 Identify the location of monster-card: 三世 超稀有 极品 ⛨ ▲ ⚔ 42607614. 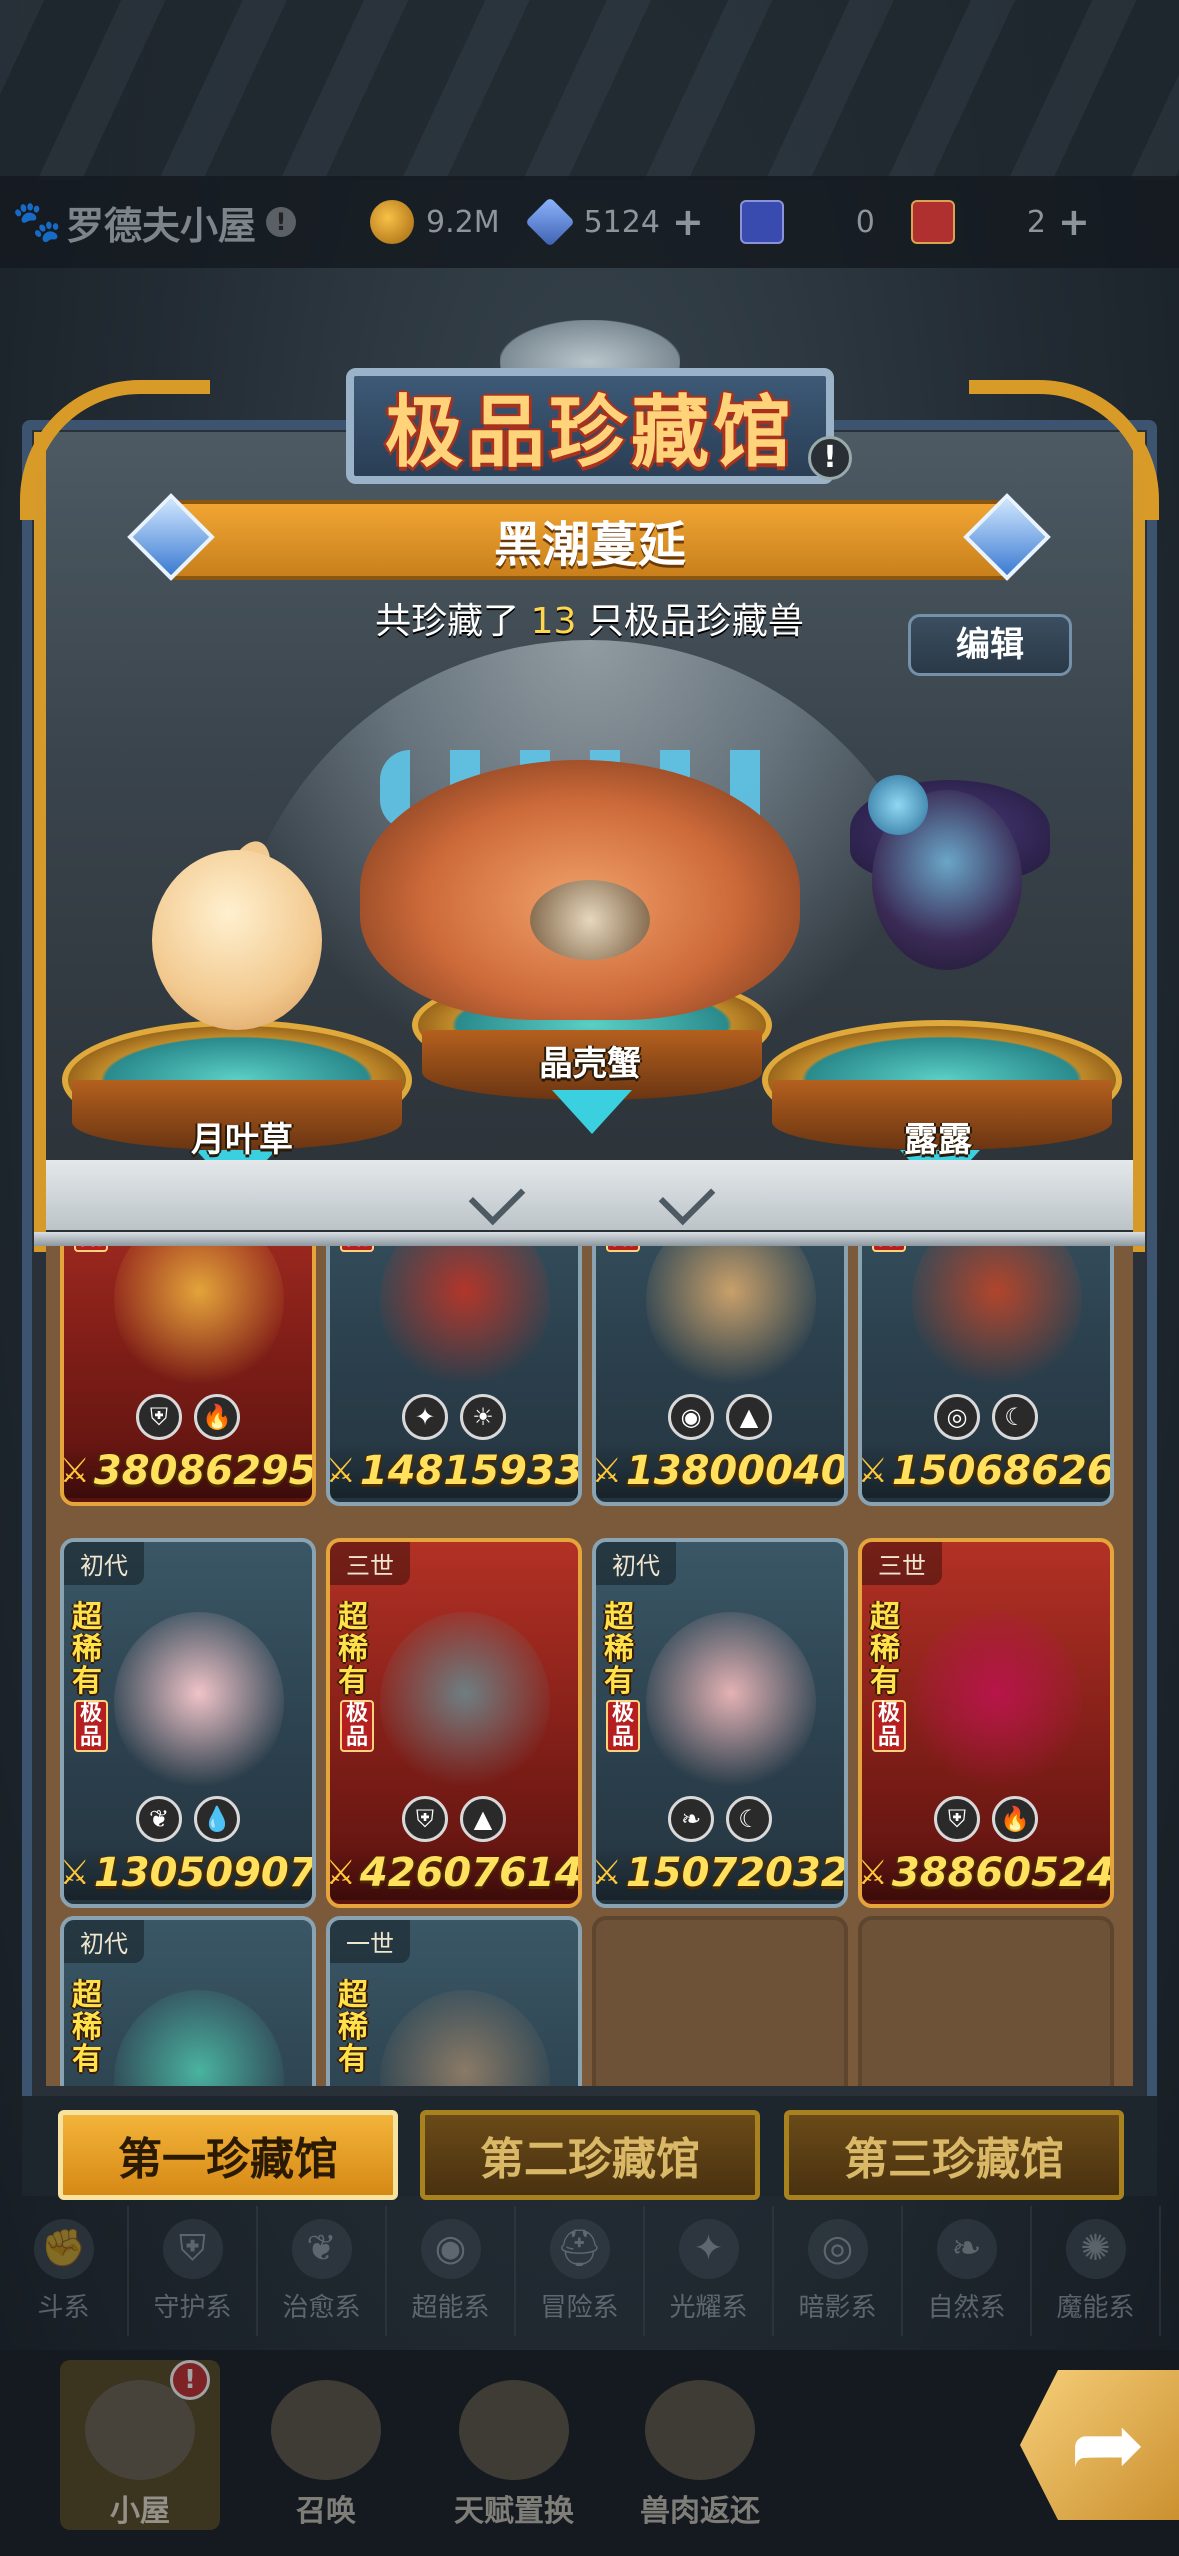
(454, 1723).